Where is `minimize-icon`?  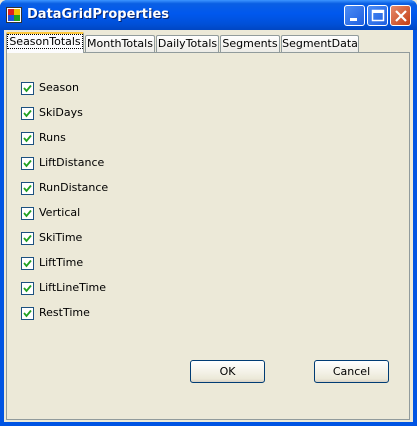
minimize-icon is located at coordinates (353, 19).